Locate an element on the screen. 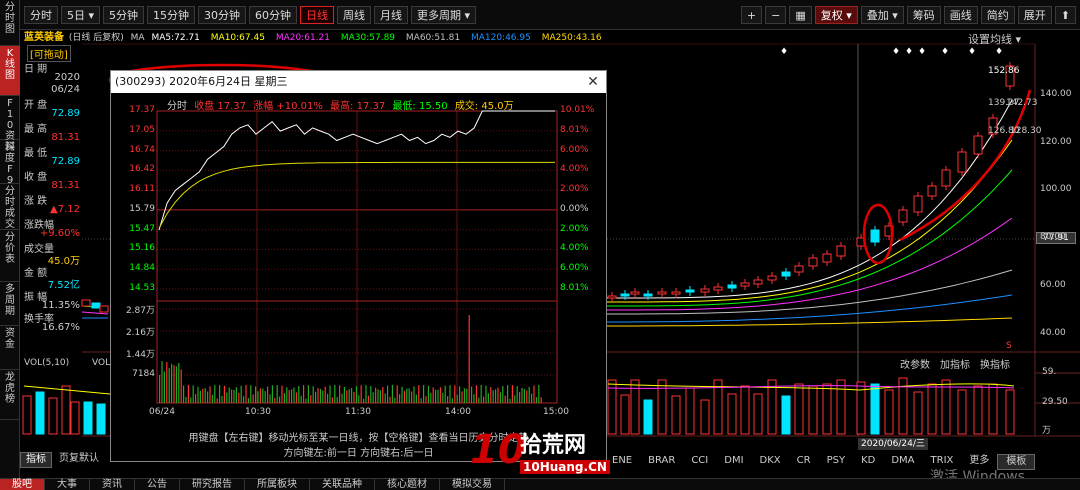 Image resolution: width=1080 pixels, height=490 pixels. price-axis-label: 60.00 is located at coordinates (1053, 285).